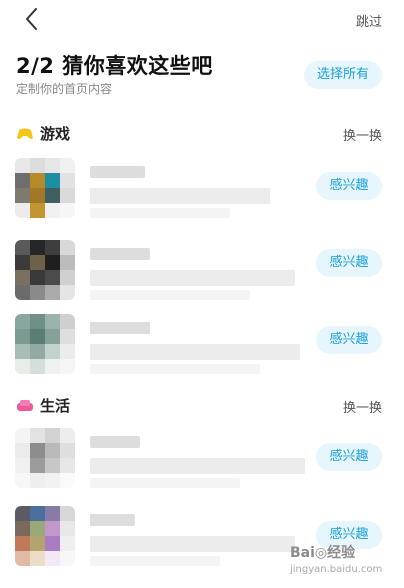  Describe the element at coordinates (55, 406) in the screenshot. I see `section-title: 生活` at that location.